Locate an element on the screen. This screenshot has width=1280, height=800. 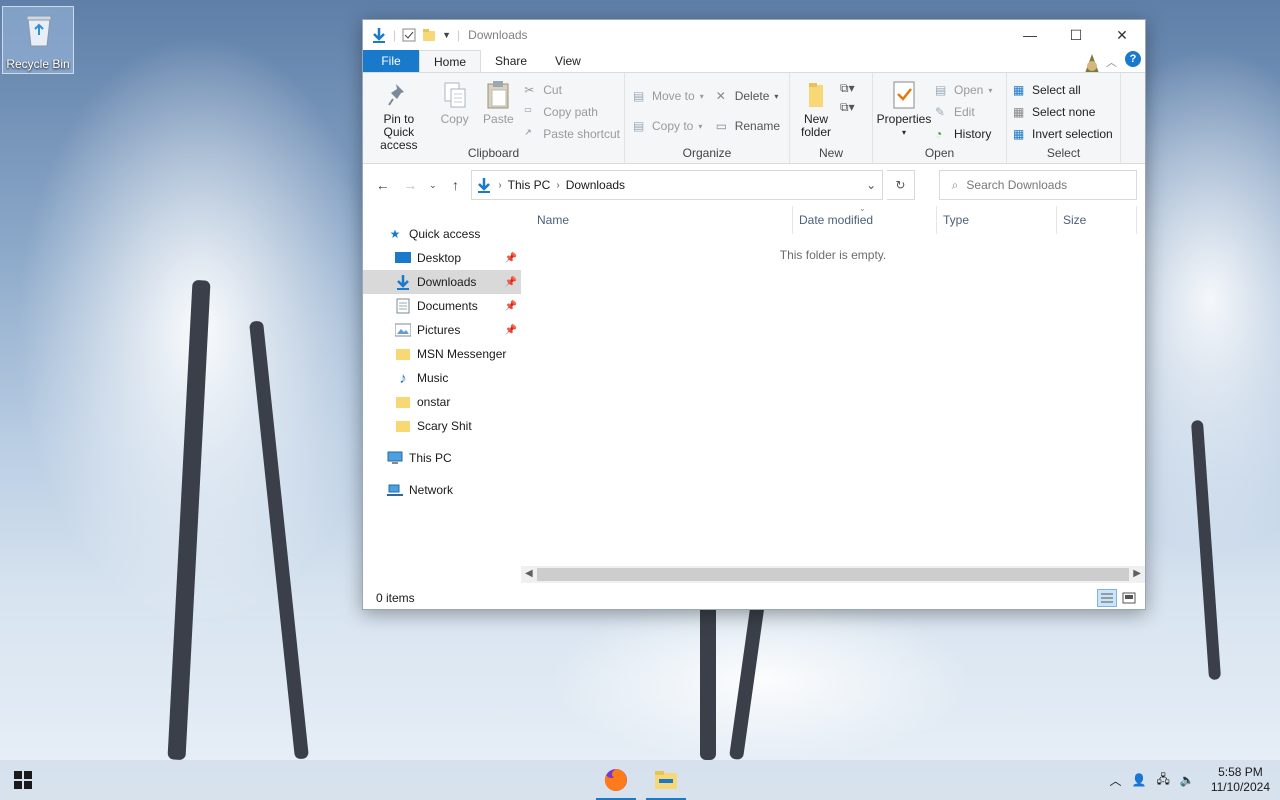
title-bar: | ▼ | Downloads — ☐ ✕ is located at coordinates (754, 35).